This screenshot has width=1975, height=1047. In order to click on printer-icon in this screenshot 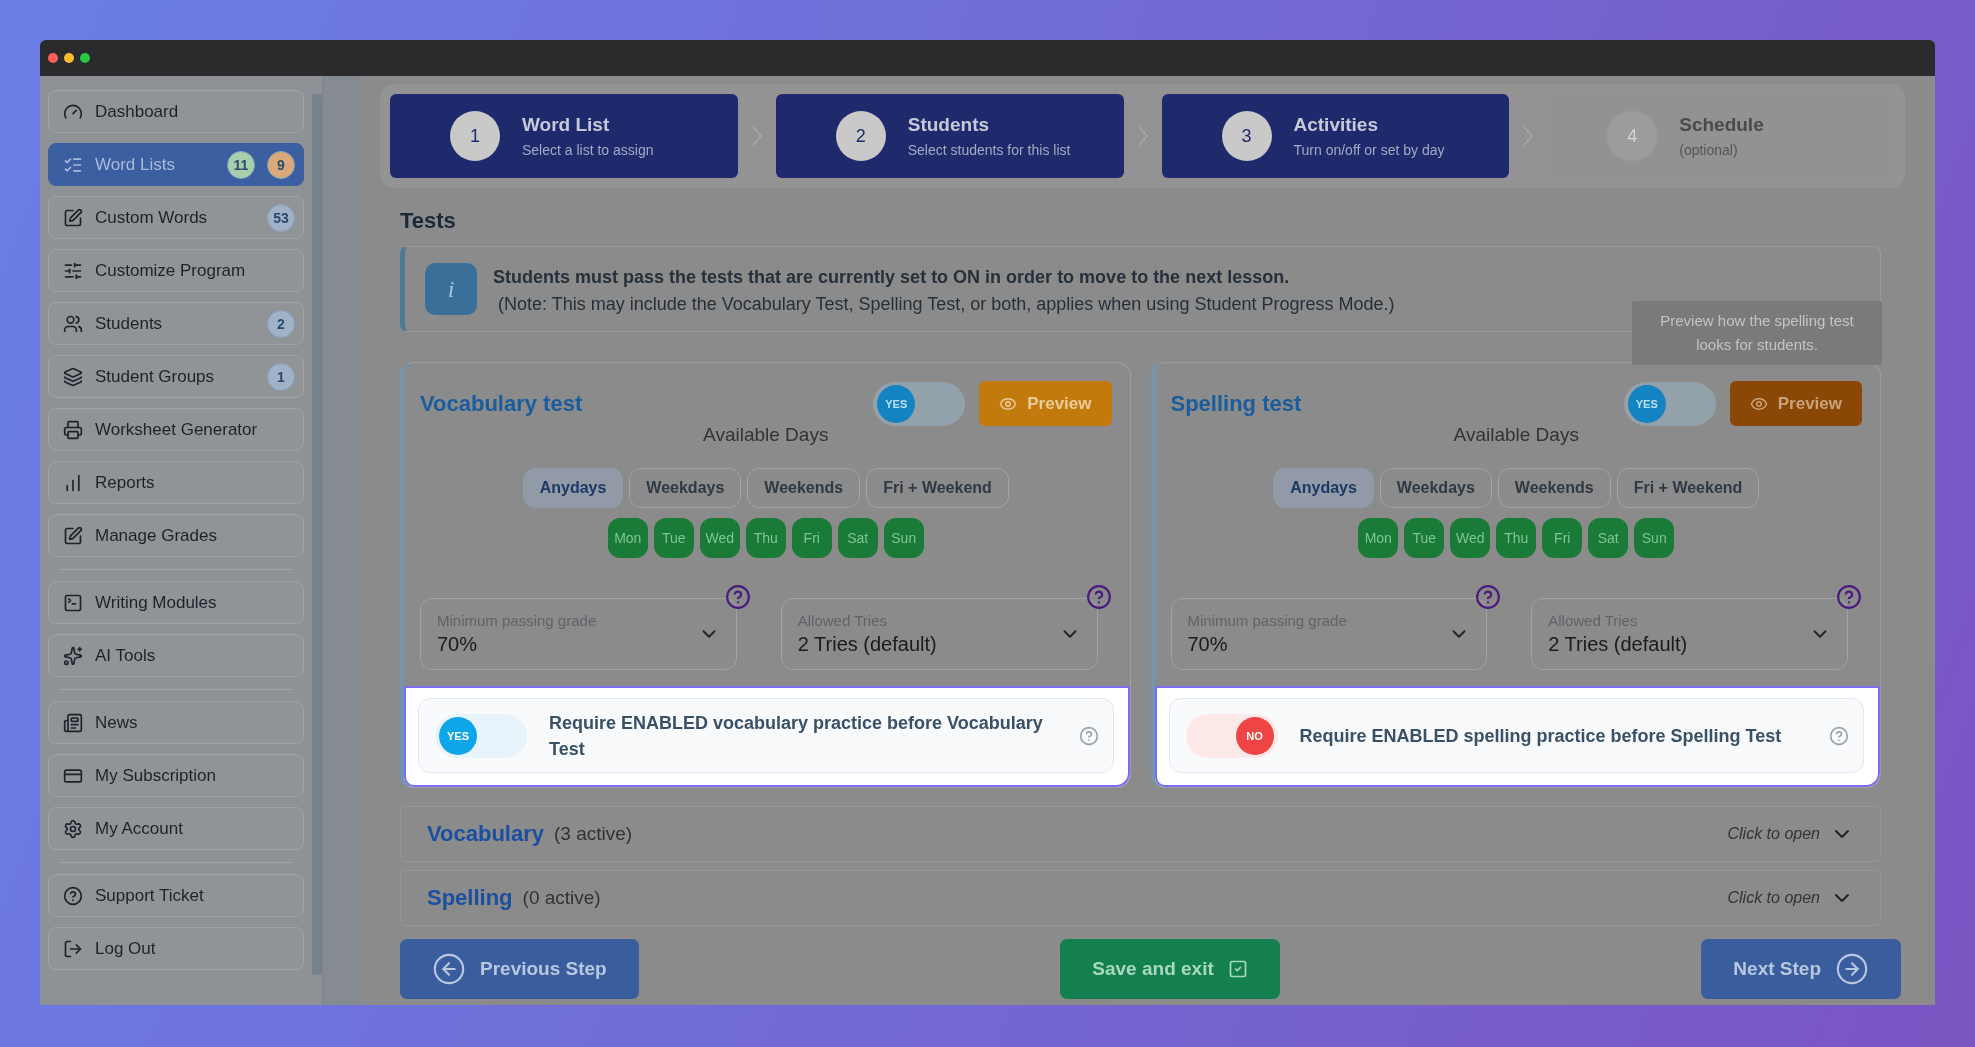, I will do `click(73, 429)`.